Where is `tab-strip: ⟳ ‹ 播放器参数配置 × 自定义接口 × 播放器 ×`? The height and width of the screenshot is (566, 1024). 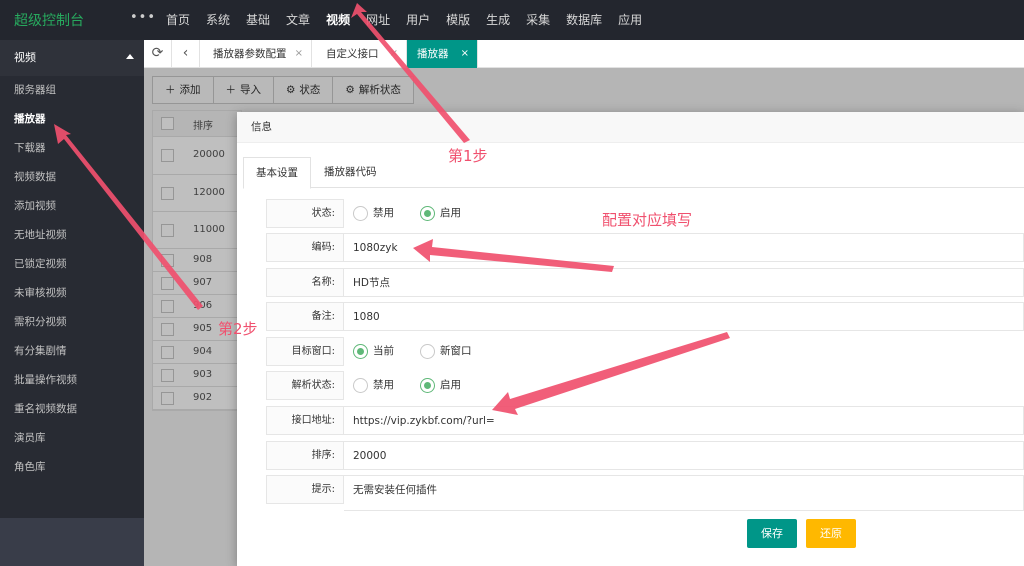
tab-strip: ⟳ ‹ 播放器参数配置 × 自定义接口 × 播放器 × is located at coordinates (584, 54).